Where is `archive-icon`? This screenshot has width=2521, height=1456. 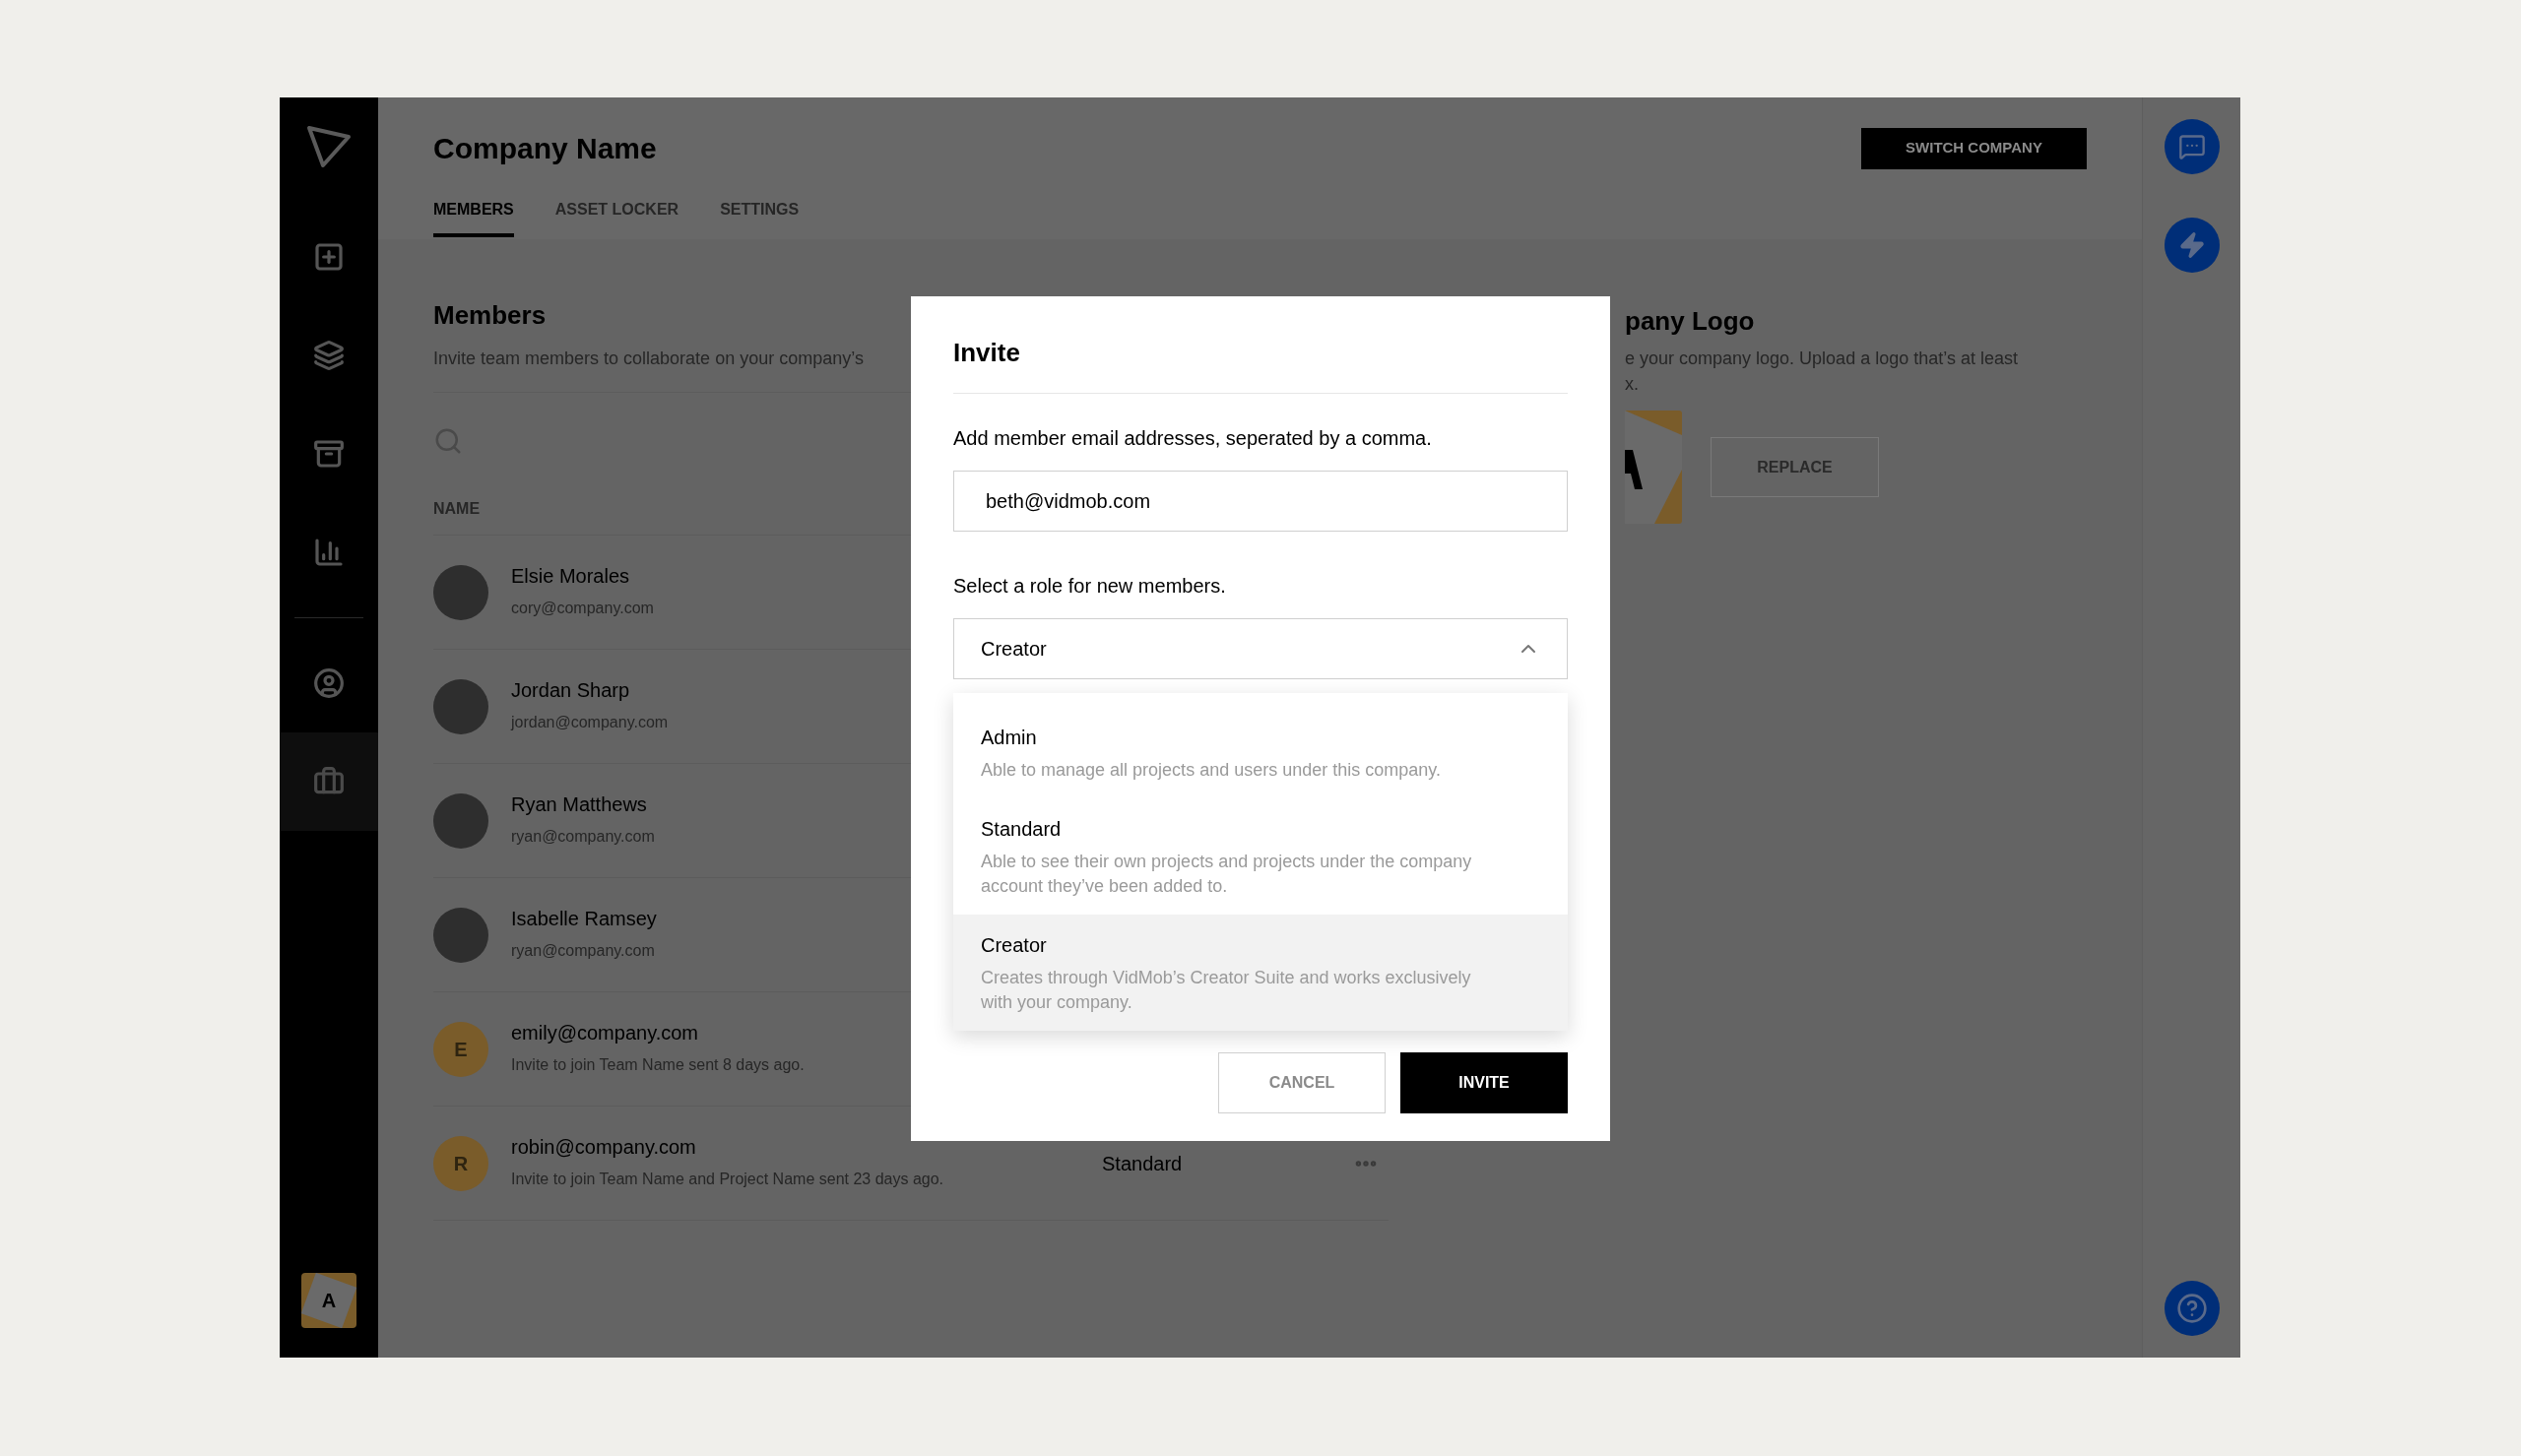
archive-icon is located at coordinates (329, 454).